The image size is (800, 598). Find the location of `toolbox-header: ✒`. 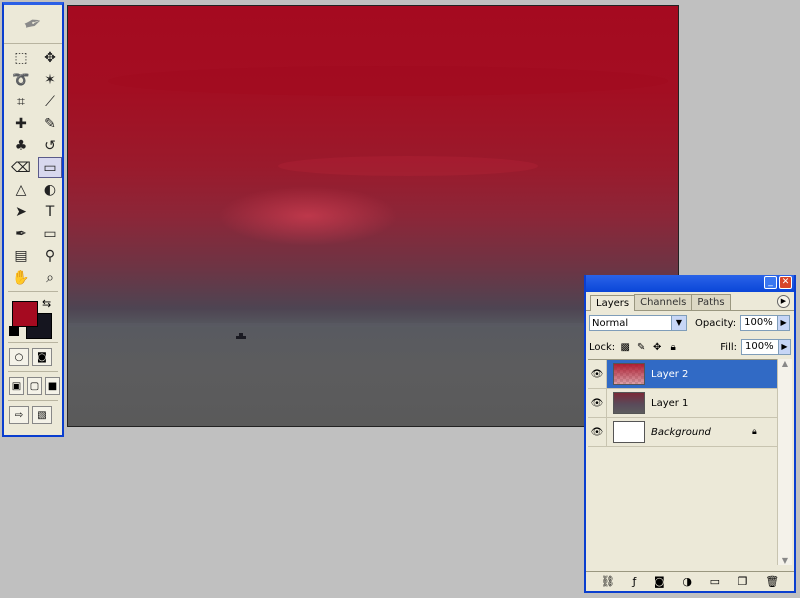

toolbox-header: ✒ is located at coordinates (33, 24).